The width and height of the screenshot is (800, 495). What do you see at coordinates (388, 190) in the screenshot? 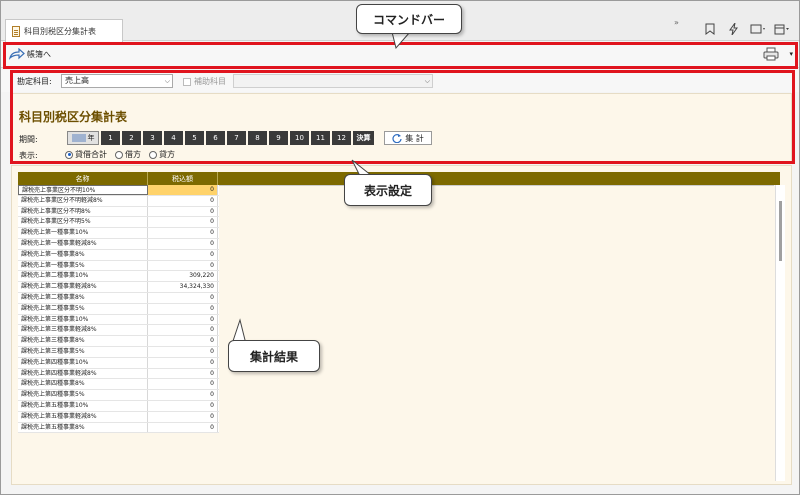
I see `display-settings-callout: 表示設定` at bounding box center [388, 190].